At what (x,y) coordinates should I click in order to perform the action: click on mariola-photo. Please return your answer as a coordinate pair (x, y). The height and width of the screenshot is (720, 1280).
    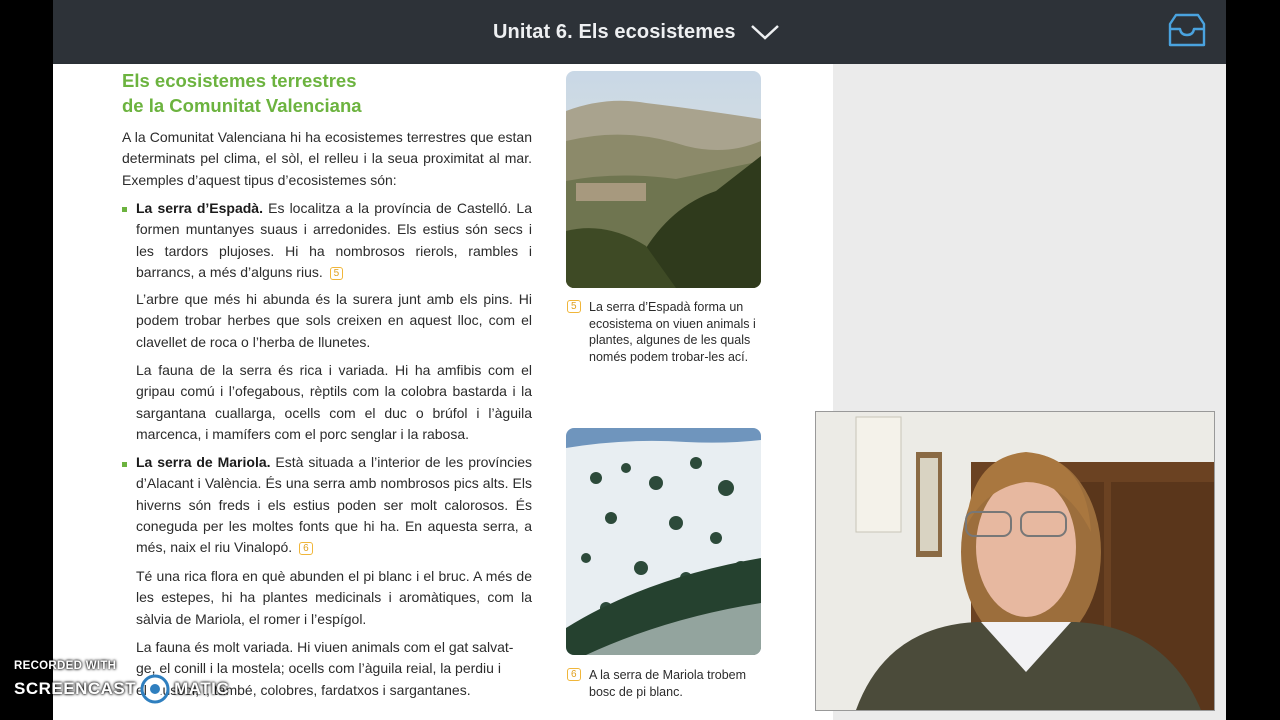
    Looking at the image, I should click on (663, 541).